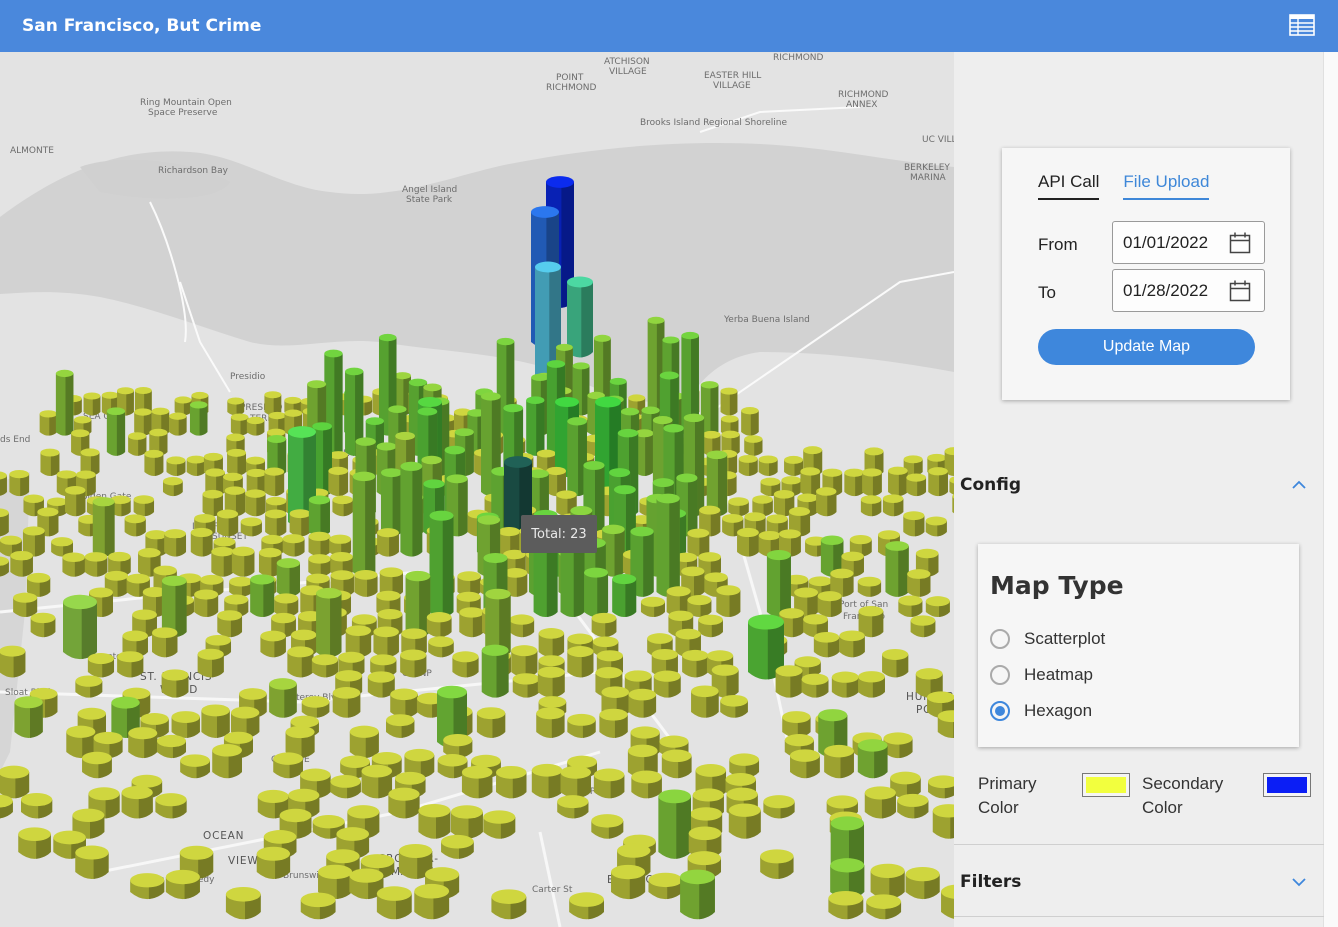  I want to click on config-section-header: Config, so click(990, 485).